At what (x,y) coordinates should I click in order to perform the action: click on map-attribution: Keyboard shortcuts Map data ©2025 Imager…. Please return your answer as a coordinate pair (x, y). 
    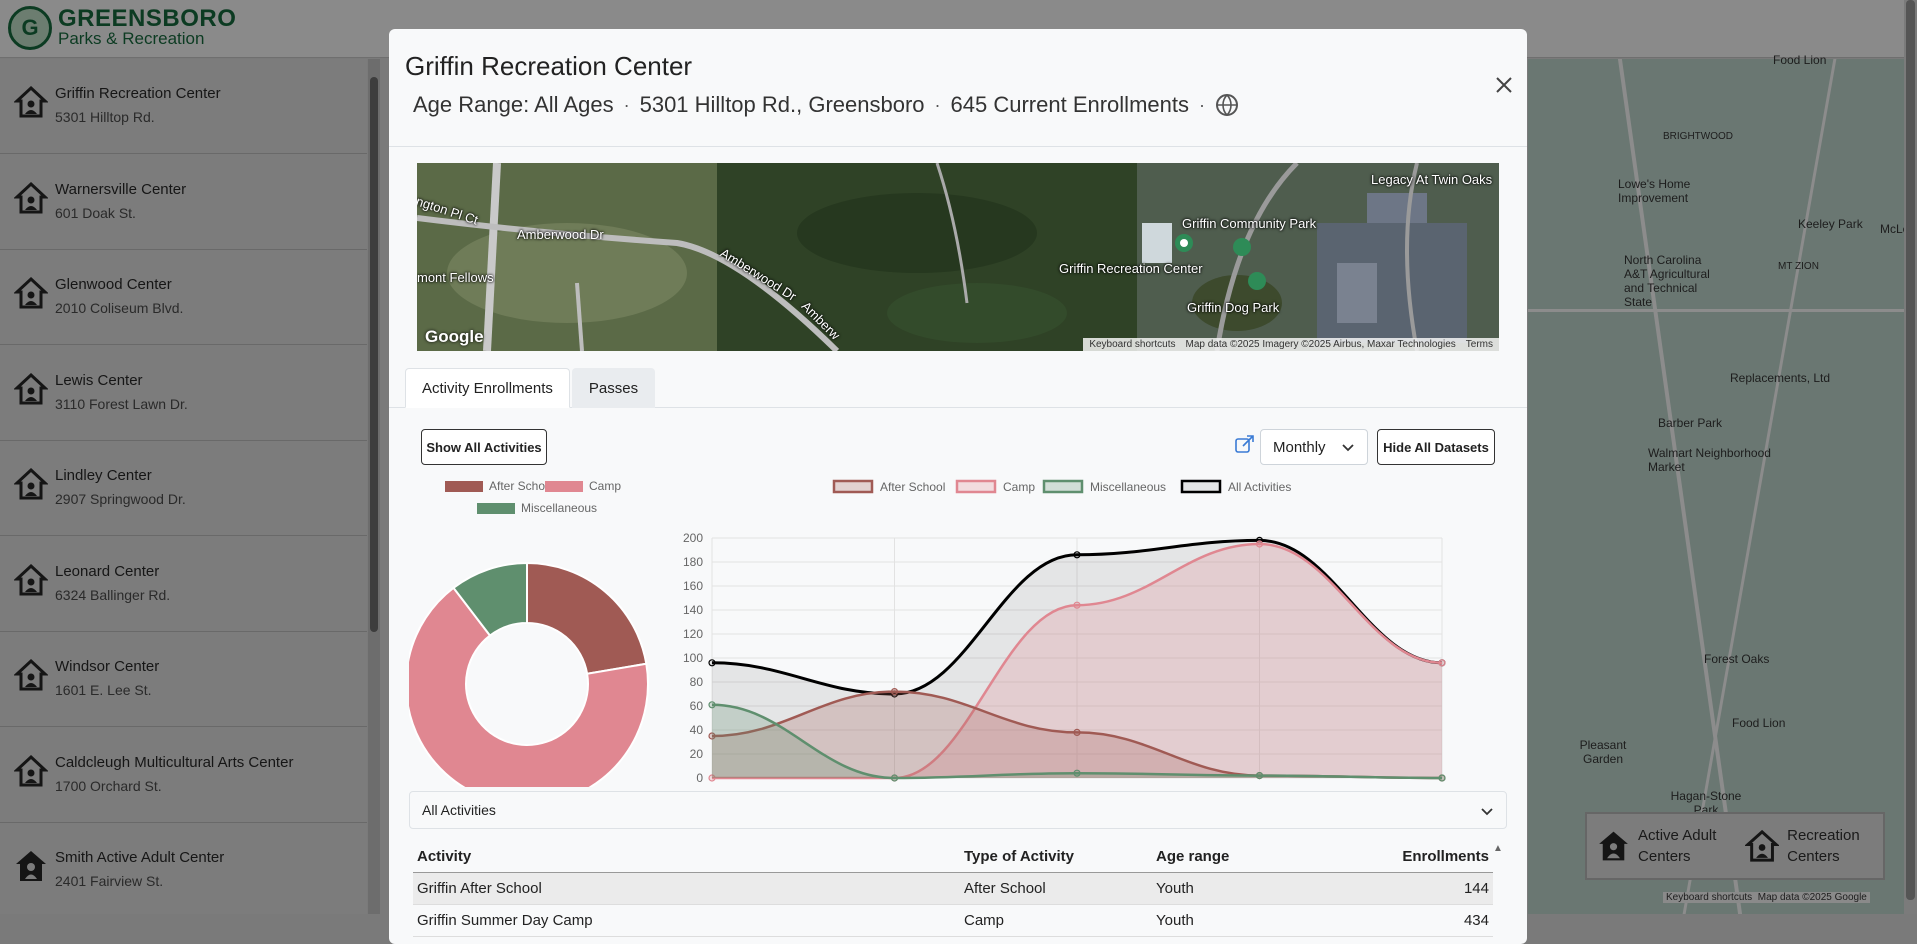
    Looking at the image, I should click on (1291, 344).